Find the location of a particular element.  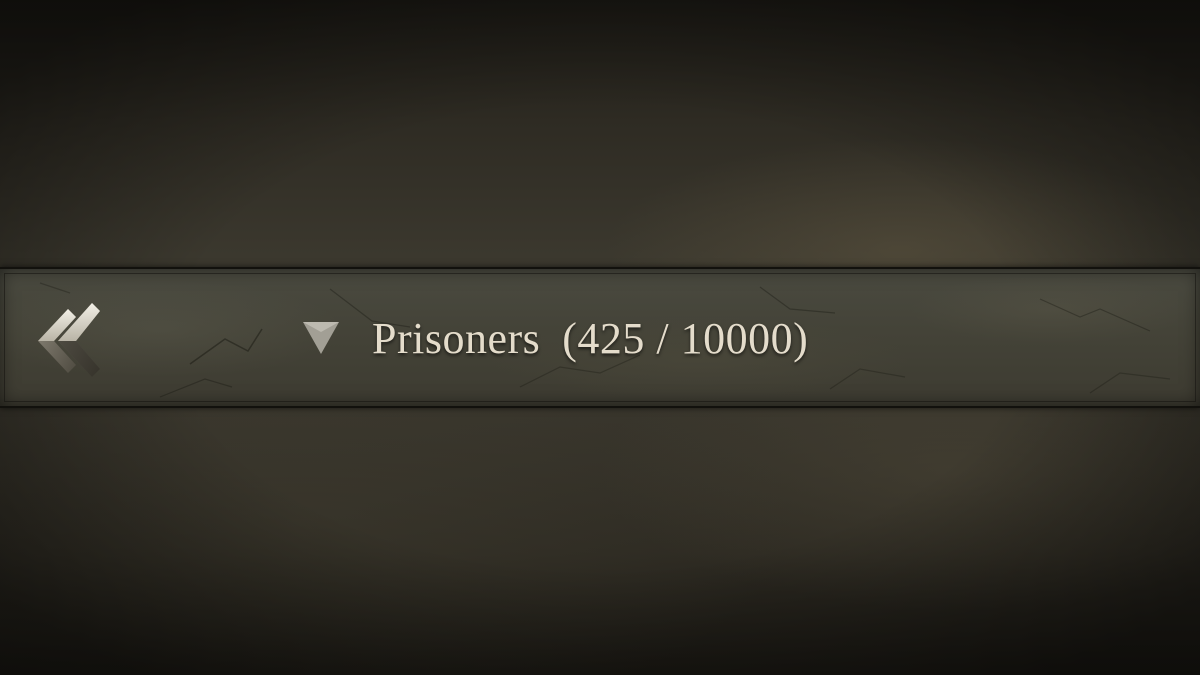

prisoners-section-header: Prisoners (425 / 10000) is located at coordinates (554, 338).